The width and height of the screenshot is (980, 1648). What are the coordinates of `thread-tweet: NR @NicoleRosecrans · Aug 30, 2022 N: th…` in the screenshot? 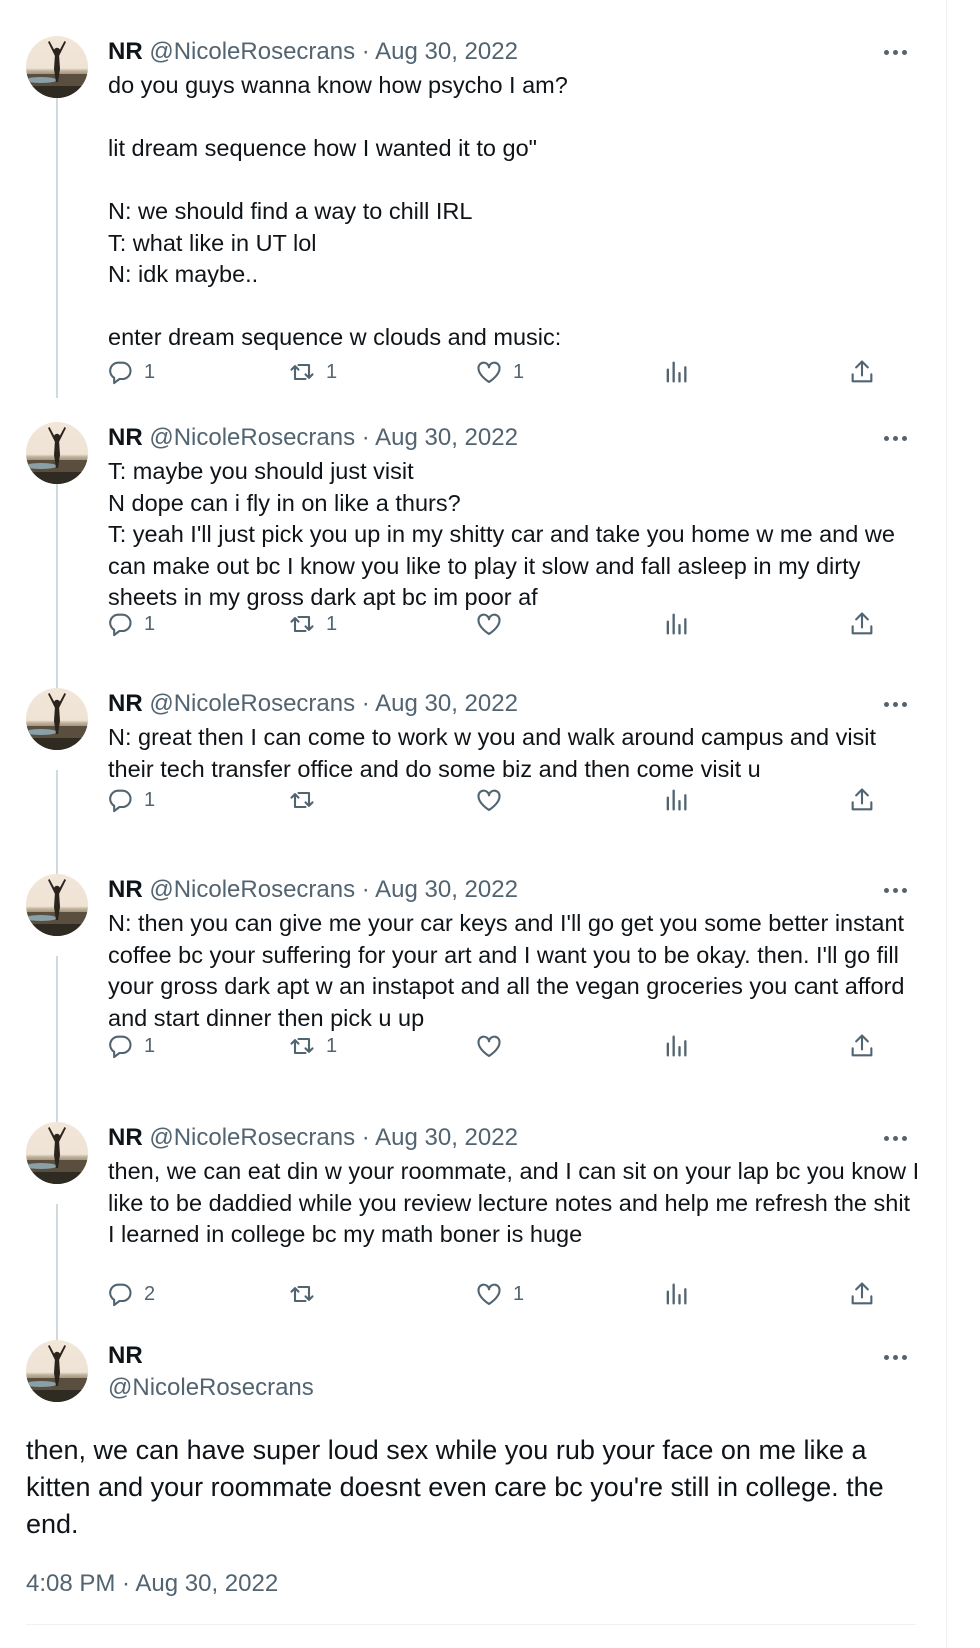 It's located at (473, 972).